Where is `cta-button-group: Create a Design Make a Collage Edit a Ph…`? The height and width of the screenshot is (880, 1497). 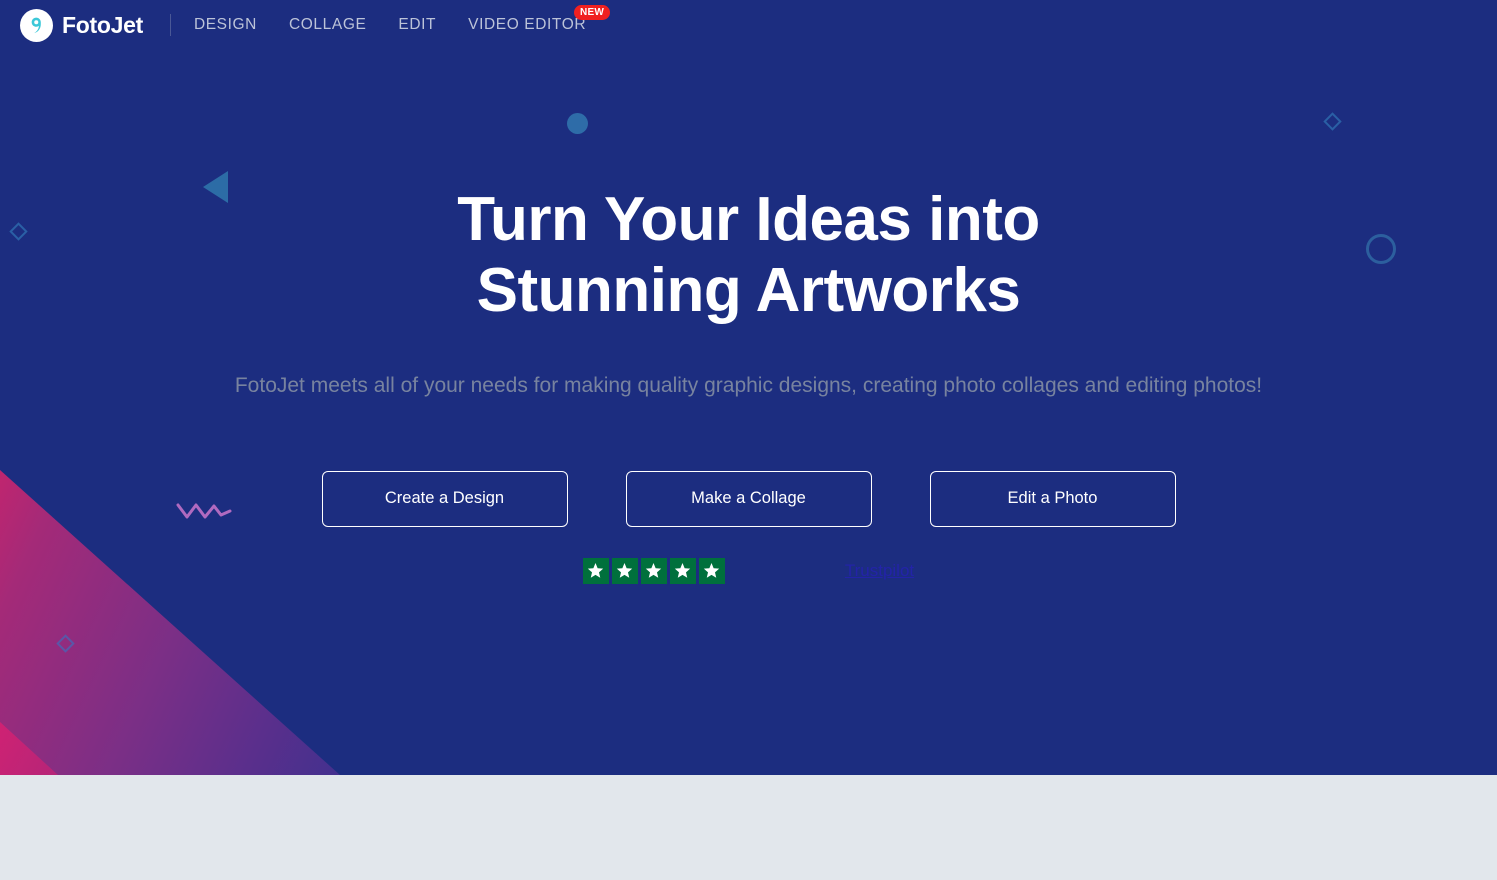
cta-button-group: Create a Design Make a Collage Edit a Ph… is located at coordinates (748, 498).